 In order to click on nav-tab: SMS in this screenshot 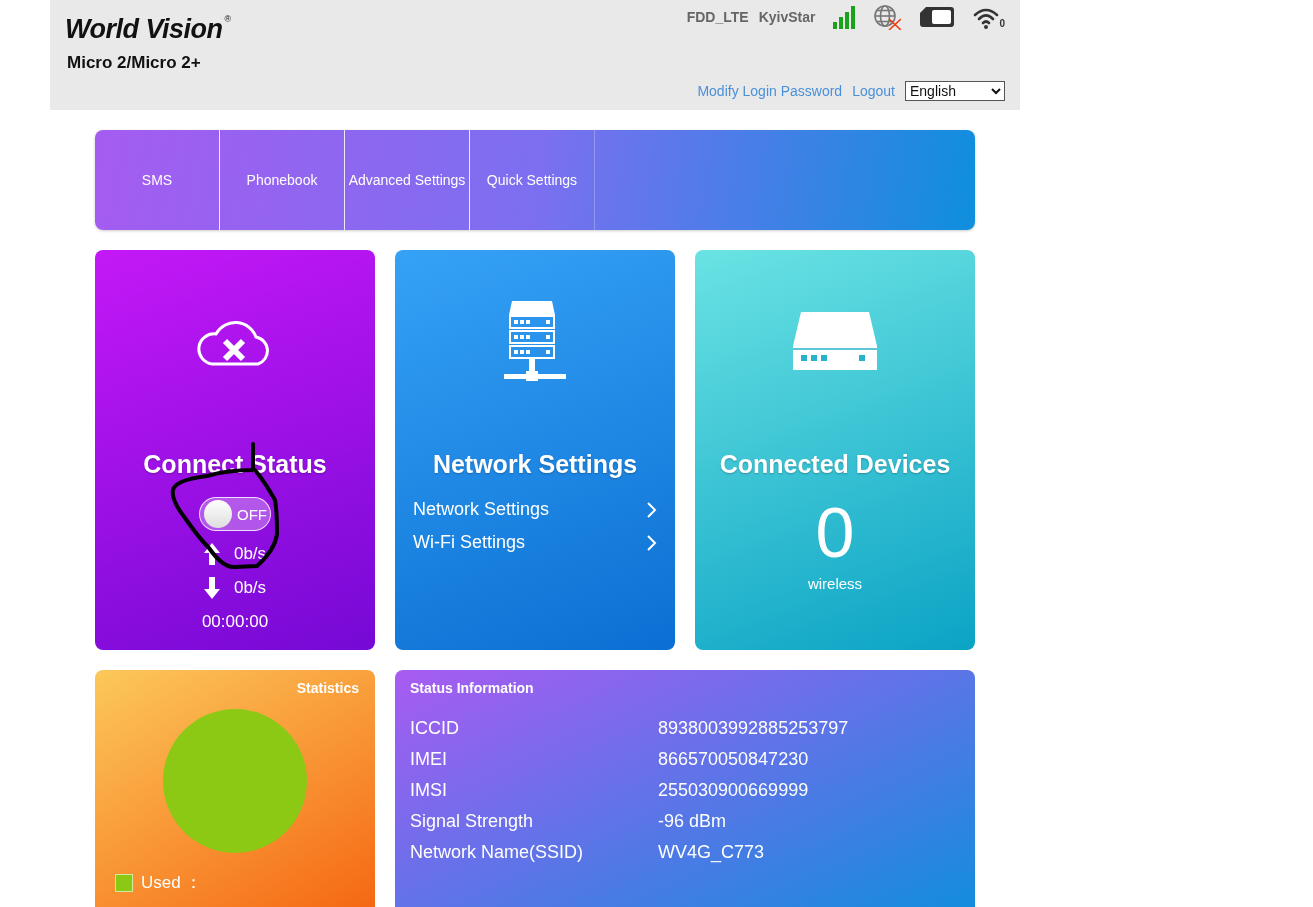, I will do `click(157, 180)`.